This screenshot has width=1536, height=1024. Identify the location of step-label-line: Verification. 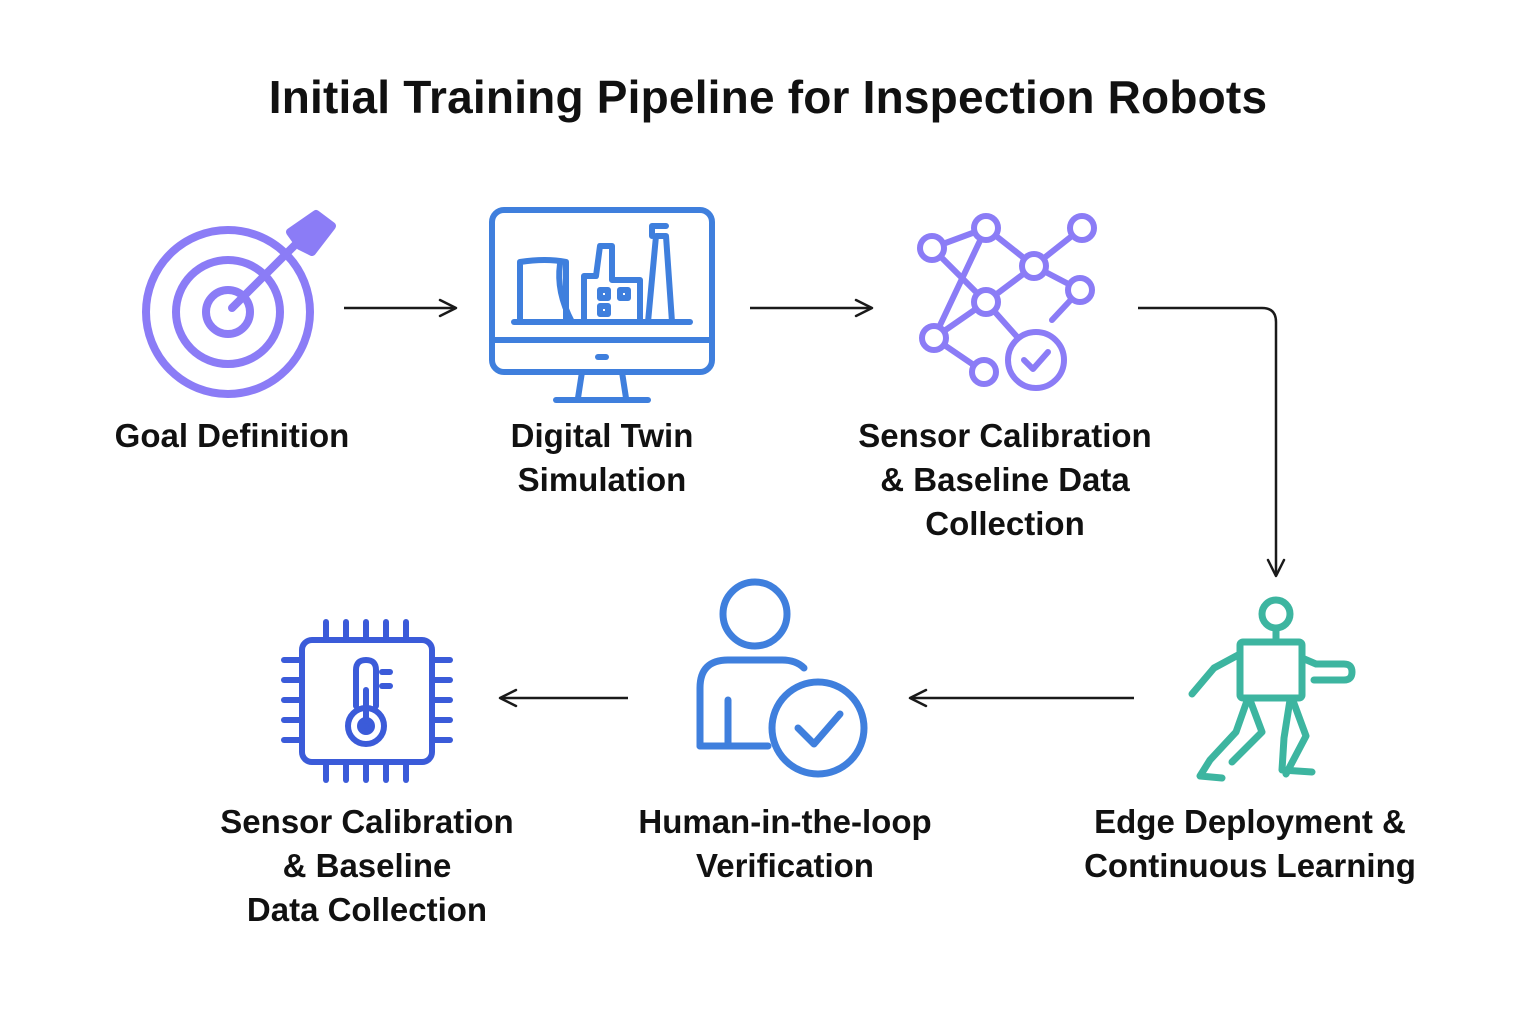
(785, 865).